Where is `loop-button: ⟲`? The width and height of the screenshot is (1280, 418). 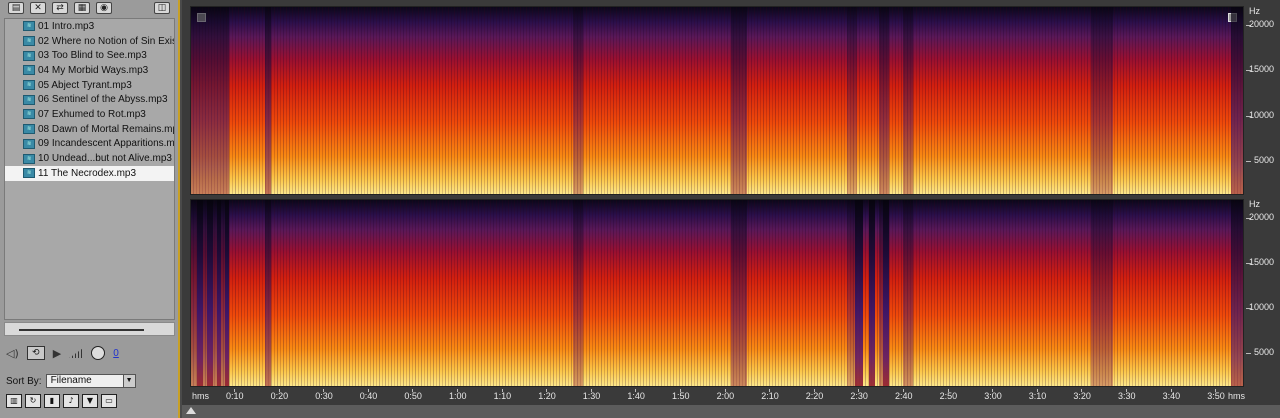
loop-button: ⟲ is located at coordinates (35, 353).